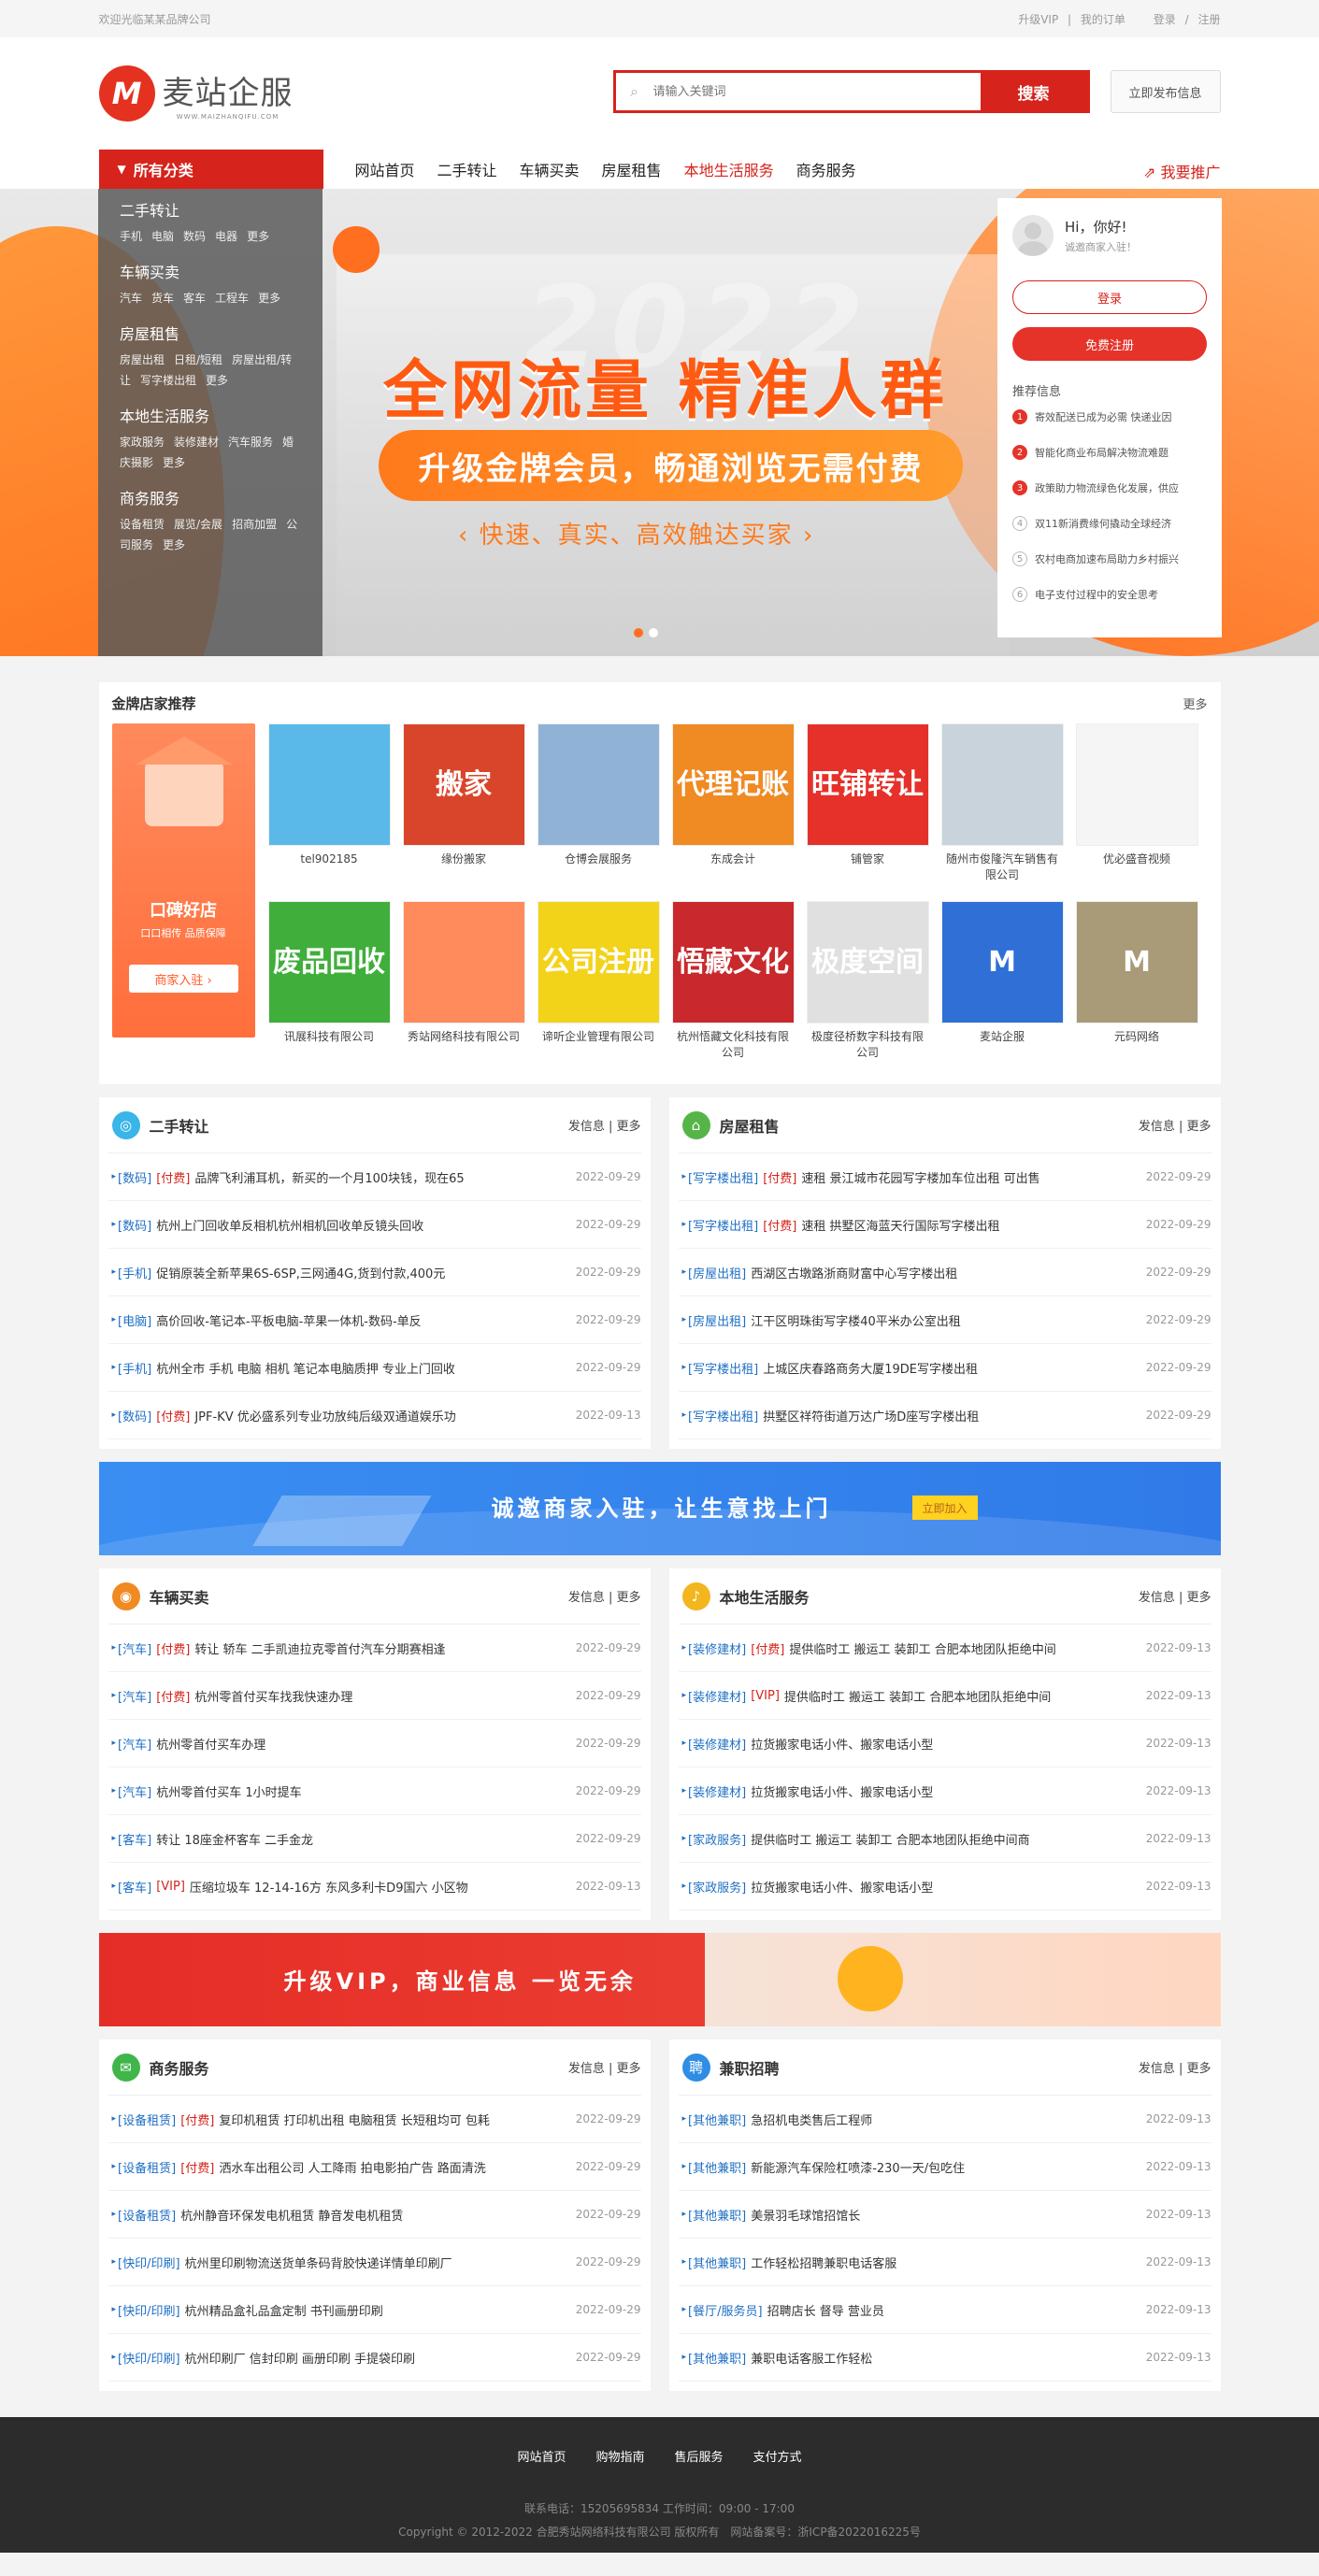 The image size is (1319, 2576). I want to click on item-category: [手机], so click(134, 1272).